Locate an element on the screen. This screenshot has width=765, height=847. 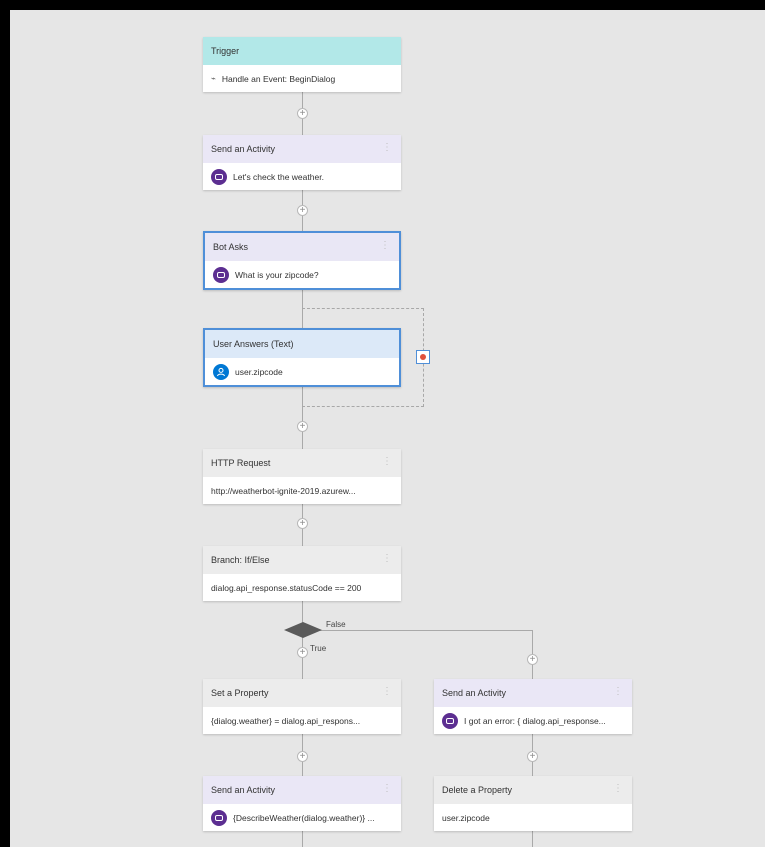
branch-false-label: False is located at coordinates (336, 624).